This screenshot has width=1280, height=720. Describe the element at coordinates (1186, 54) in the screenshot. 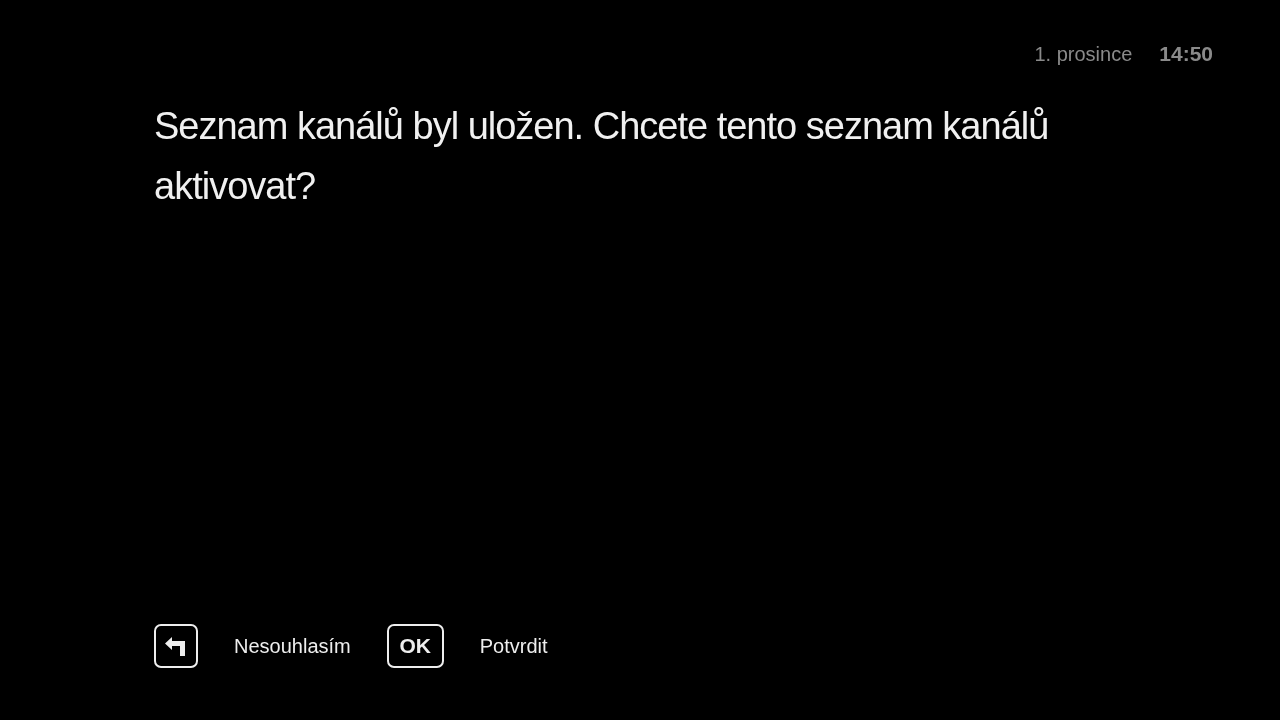

I see `clock-time: 14:50` at that location.